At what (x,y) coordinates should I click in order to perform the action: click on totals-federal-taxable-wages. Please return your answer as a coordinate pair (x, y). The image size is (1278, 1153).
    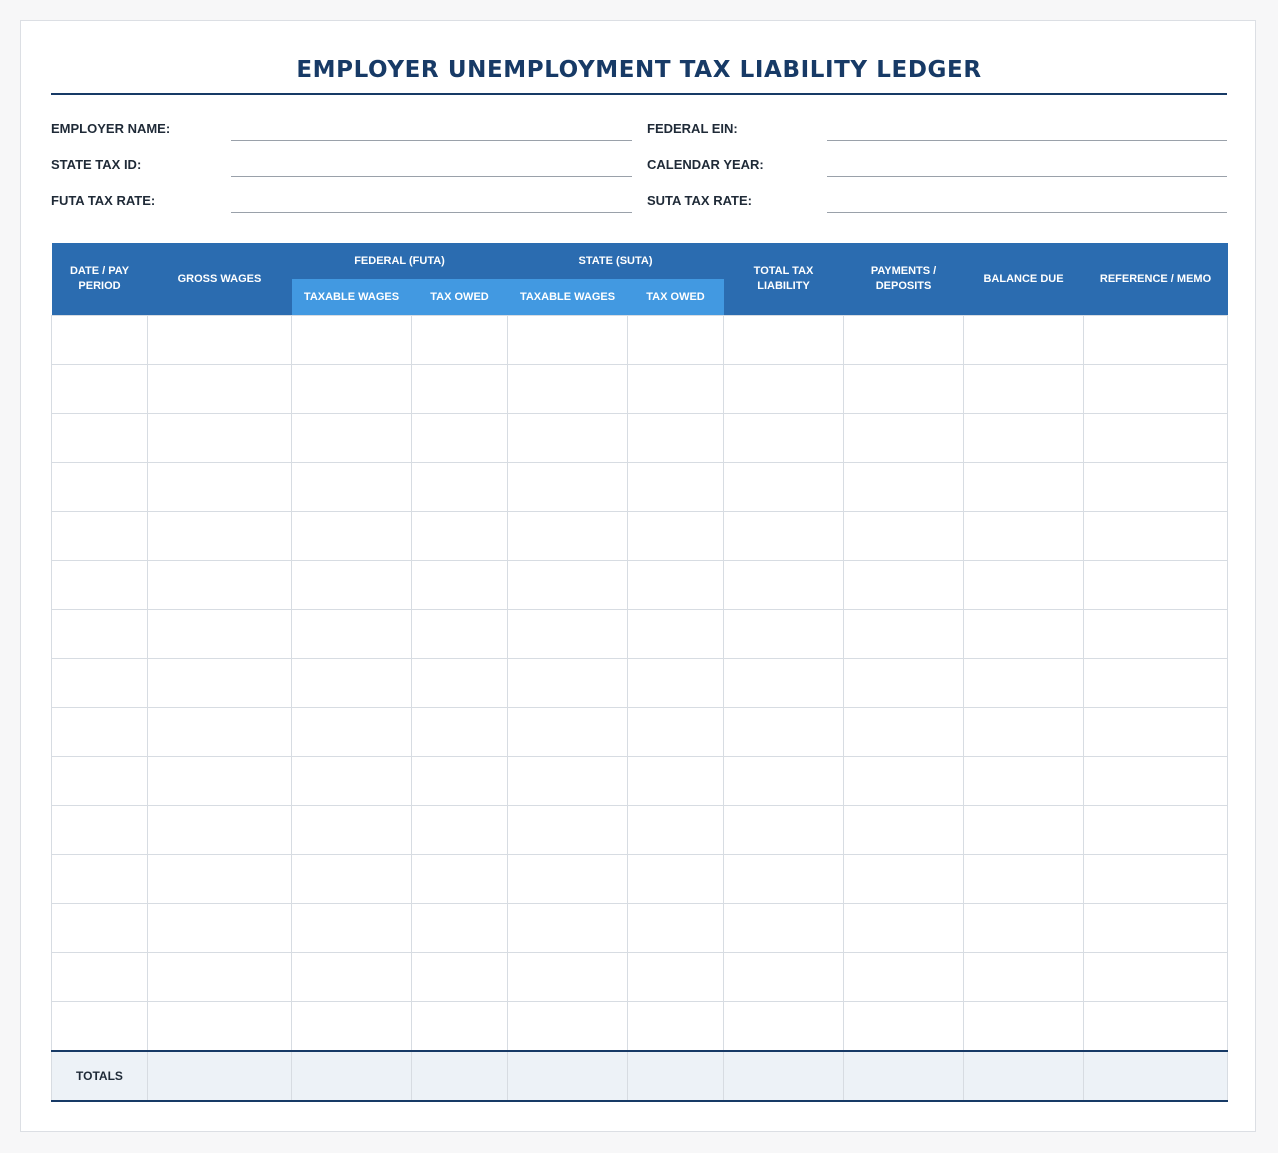
    Looking at the image, I should click on (351, 1076).